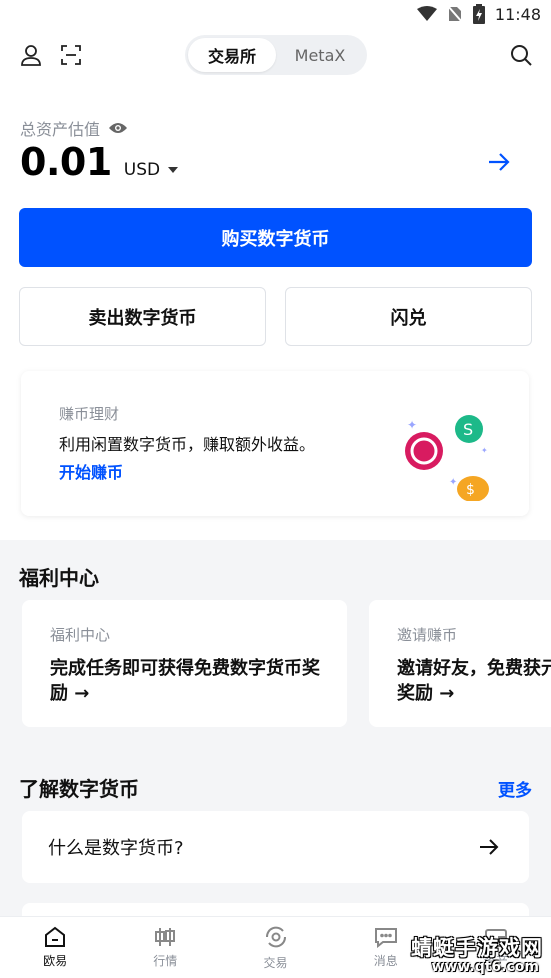  What do you see at coordinates (89, 414) in the screenshot?
I see `earn-title: 赚币理财` at bounding box center [89, 414].